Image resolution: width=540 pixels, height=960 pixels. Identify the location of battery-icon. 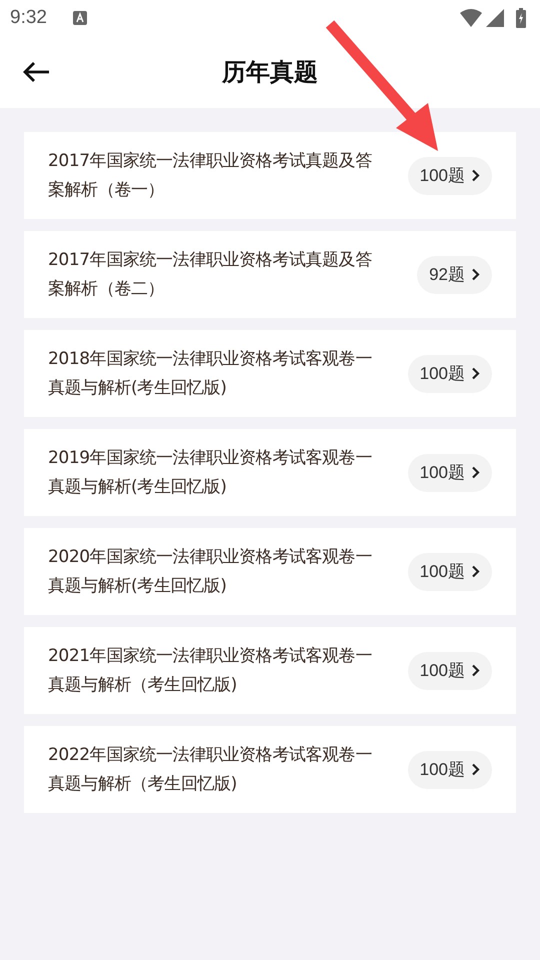
(521, 18).